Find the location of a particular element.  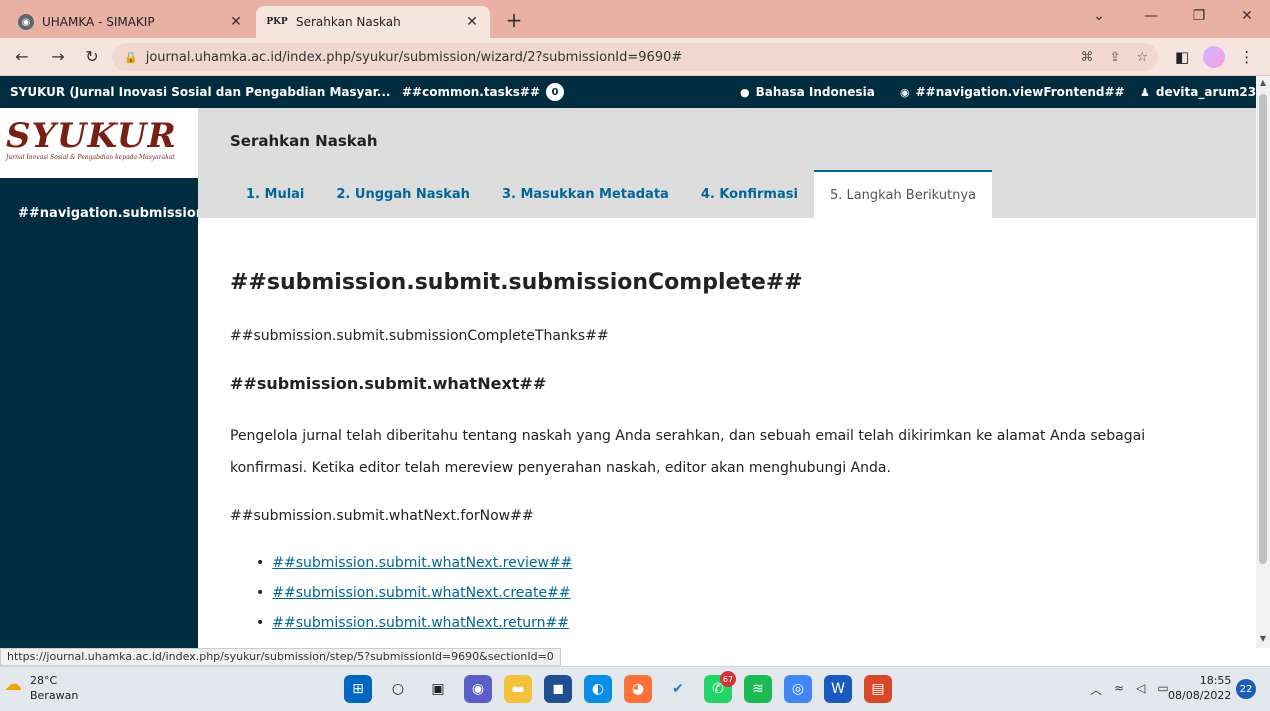

scroll-up-icon: ▲ is located at coordinates (1263, 82).